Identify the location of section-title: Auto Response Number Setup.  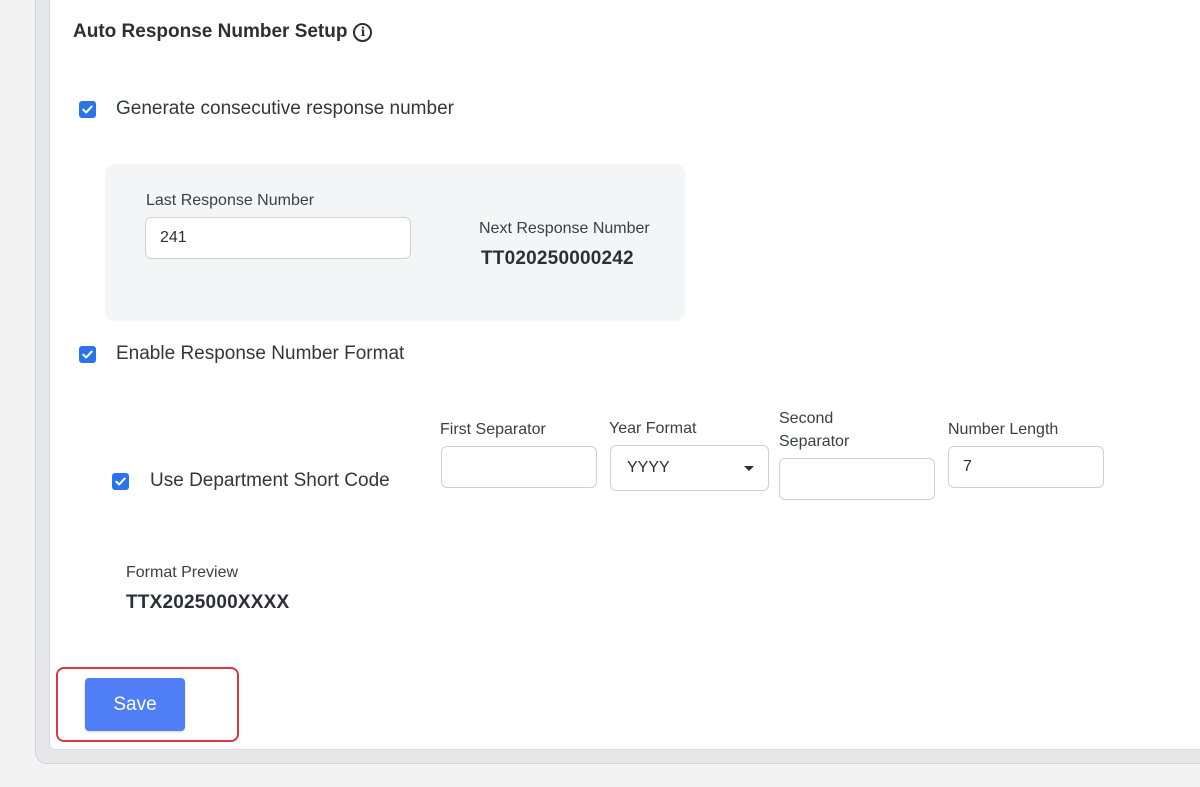
(210, 31).